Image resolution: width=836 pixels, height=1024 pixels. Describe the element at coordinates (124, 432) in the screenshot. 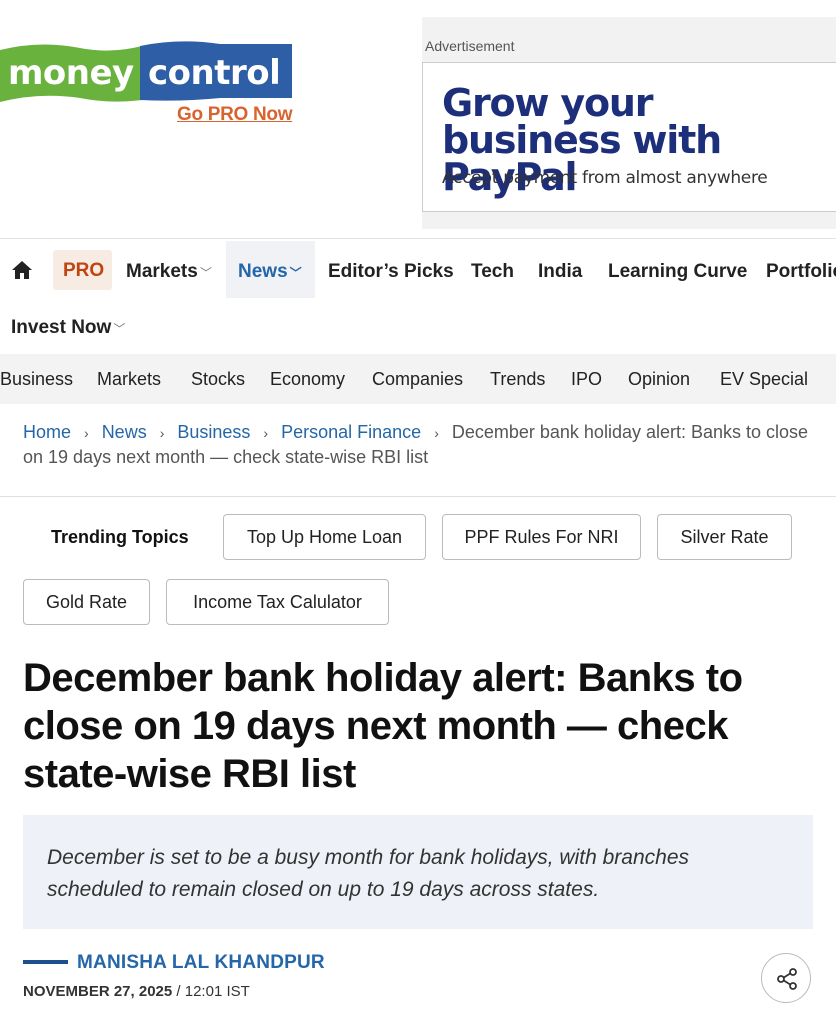

I see `breadcrumb-news: News` at that location.